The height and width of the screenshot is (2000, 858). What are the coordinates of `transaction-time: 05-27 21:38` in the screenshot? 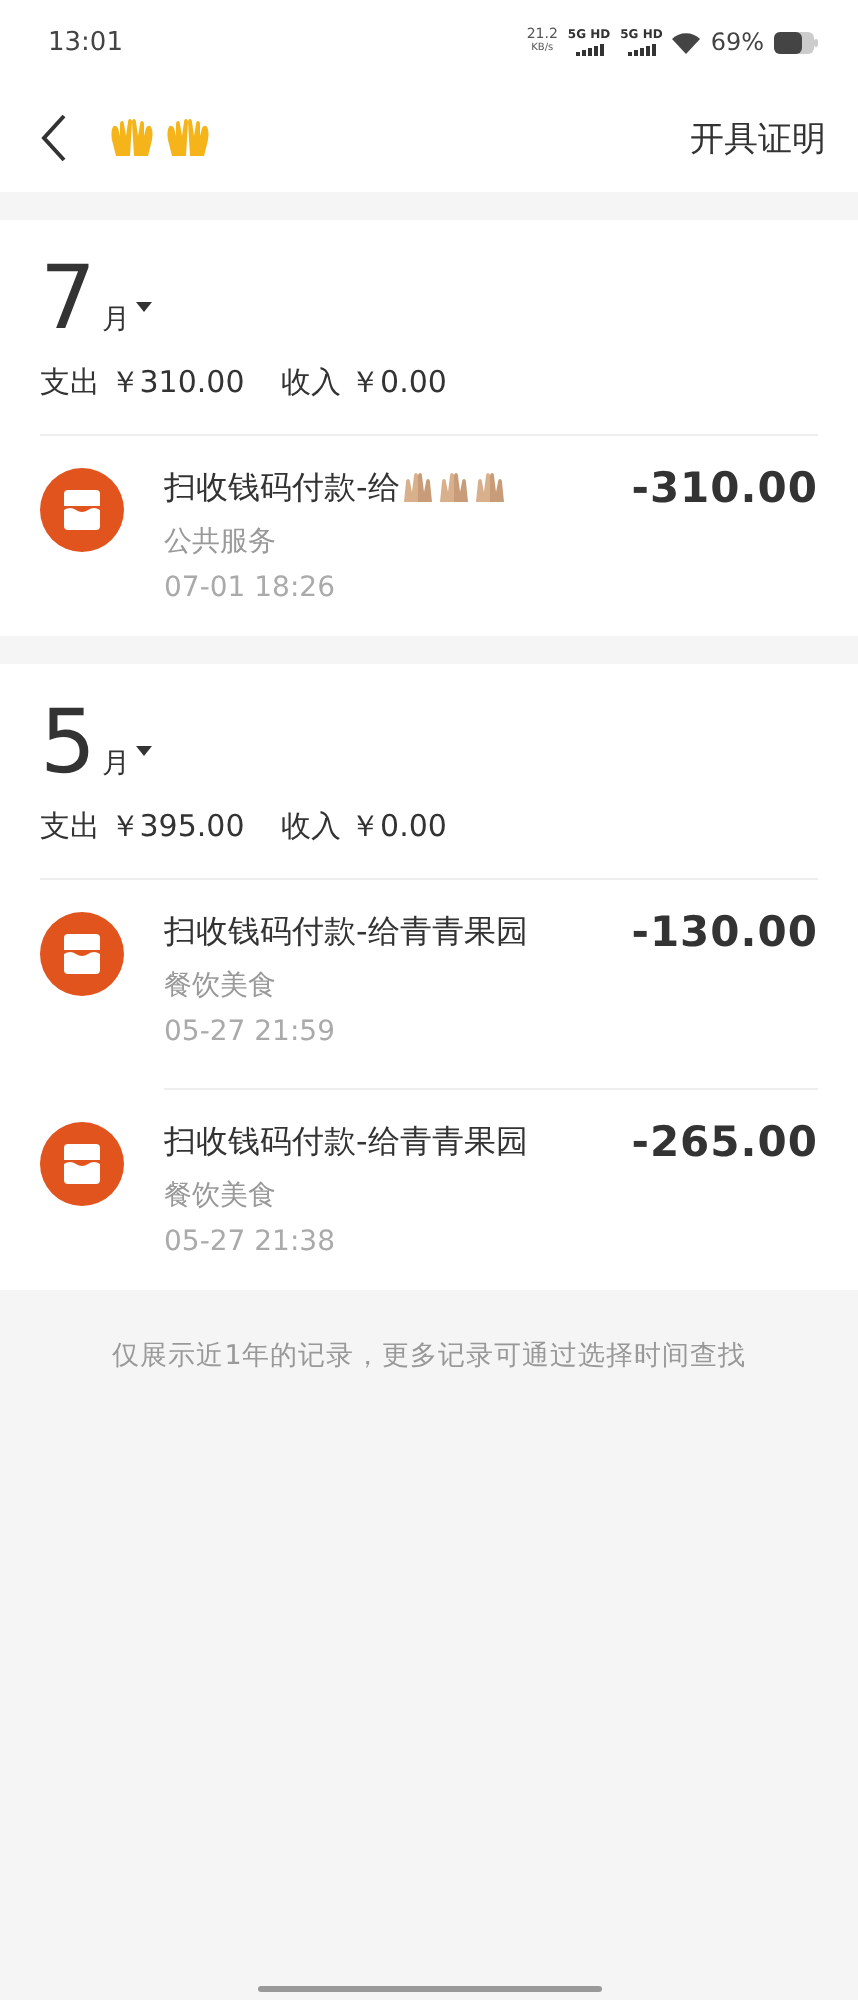 It's located at (250, 1242).